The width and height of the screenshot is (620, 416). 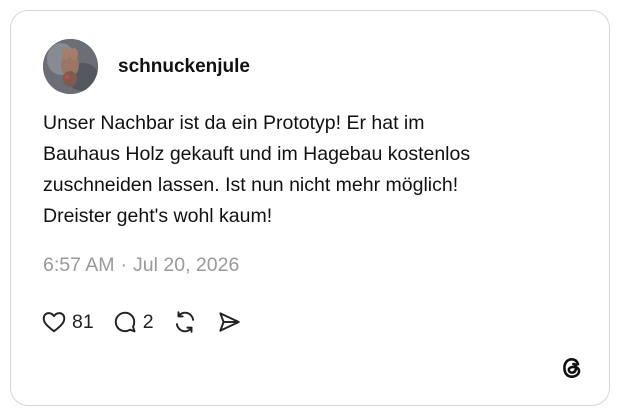 I want to click on action-bar: 81 2, so click(x=150, y=322).